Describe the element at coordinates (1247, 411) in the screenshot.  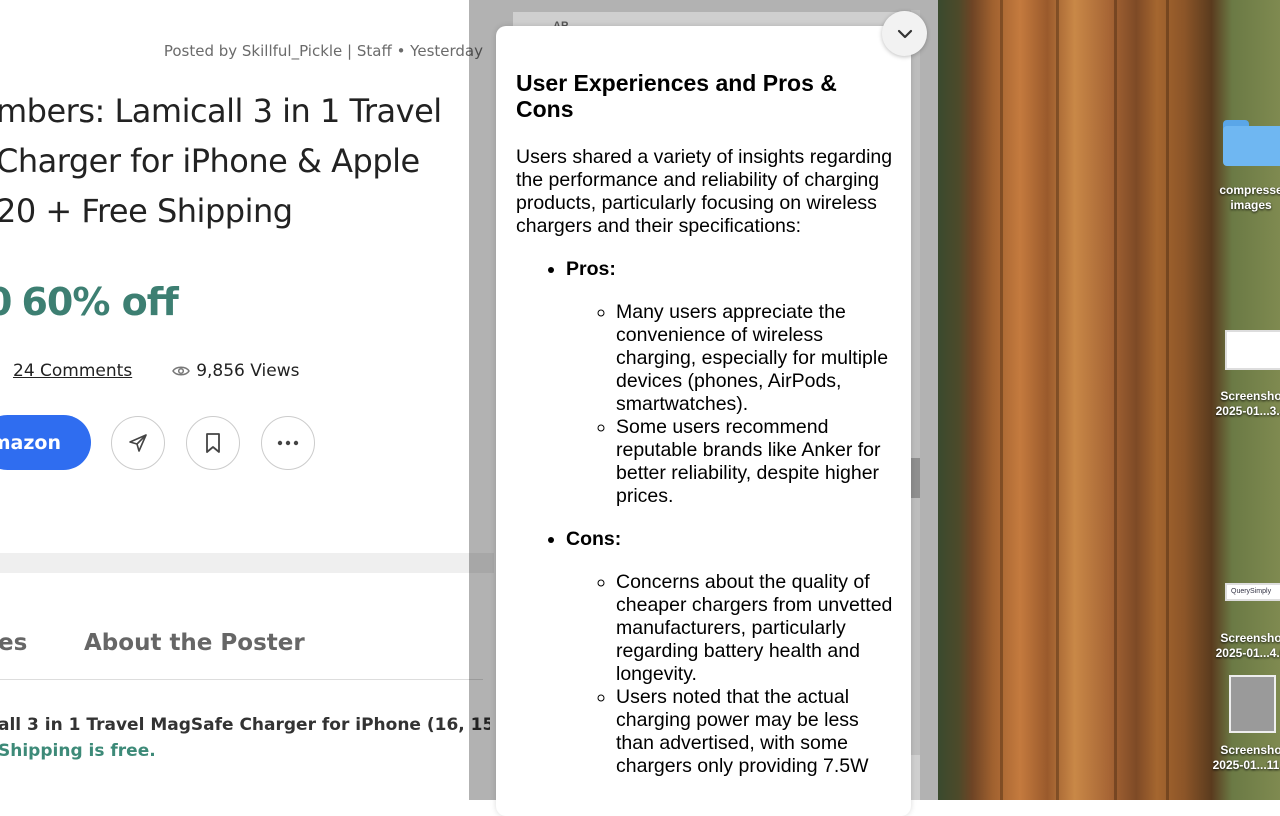
I see `screenshot-label-line: 2025-01...3.4` at that location.